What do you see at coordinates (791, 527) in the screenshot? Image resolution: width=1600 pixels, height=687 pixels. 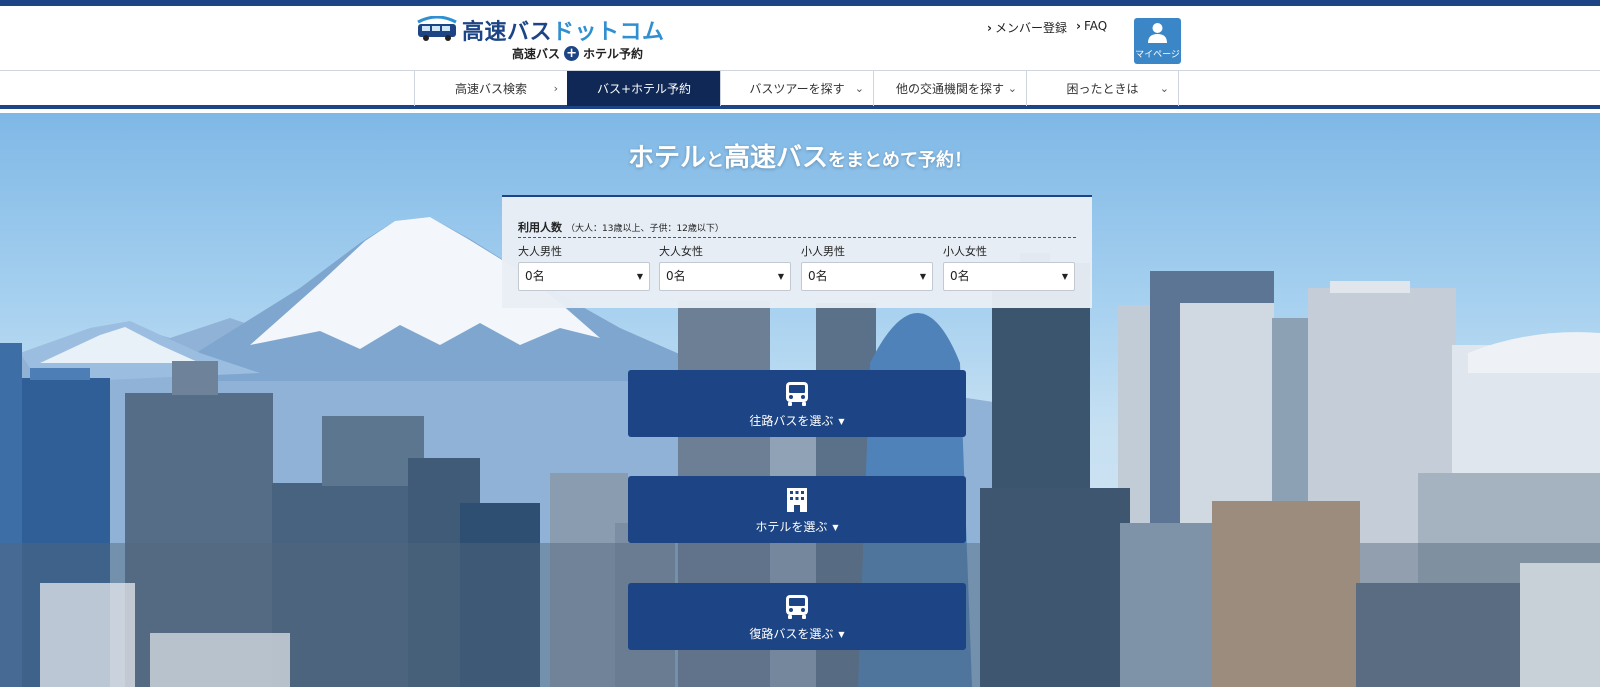 I see `hotel-label-text: ホテルを選ぶ` at bounding box center [791, 527].